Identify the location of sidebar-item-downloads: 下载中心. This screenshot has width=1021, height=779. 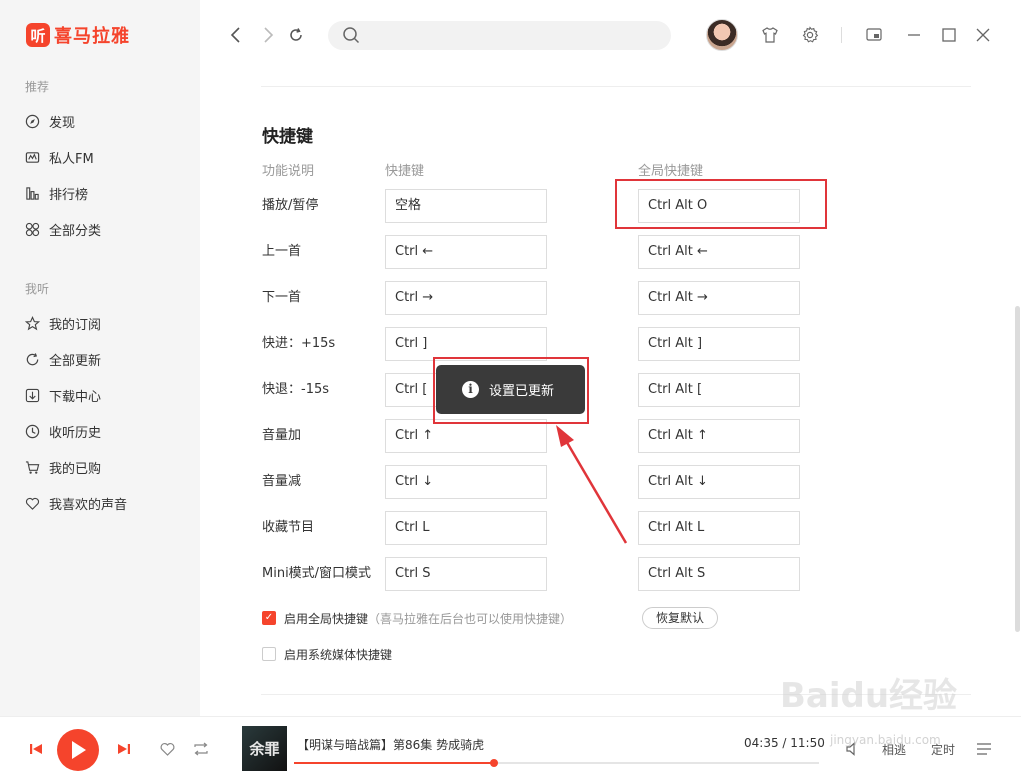
(62, 395).